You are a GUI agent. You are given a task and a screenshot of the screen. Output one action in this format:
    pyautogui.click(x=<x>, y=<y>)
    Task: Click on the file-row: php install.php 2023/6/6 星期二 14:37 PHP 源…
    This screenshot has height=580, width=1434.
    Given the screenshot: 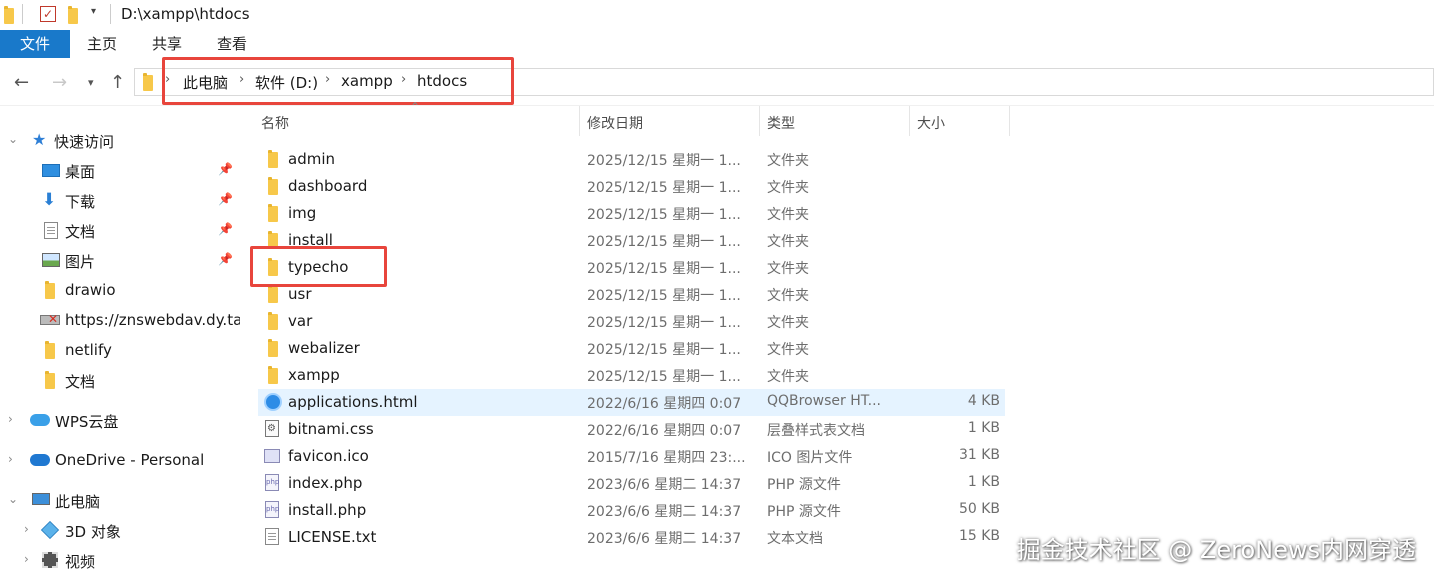 What is the action you would take?
    pyautogui.click(x=631, y=510)
    